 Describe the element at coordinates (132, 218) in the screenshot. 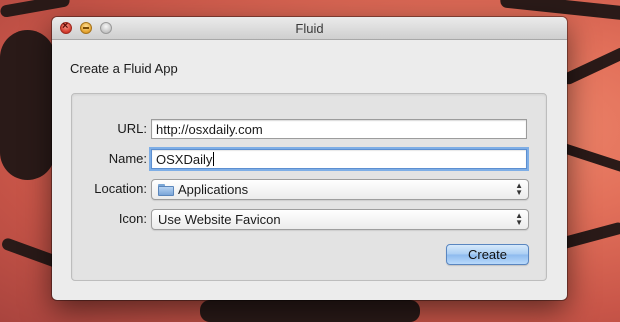

I see `icon-label: Icon:` at that location.